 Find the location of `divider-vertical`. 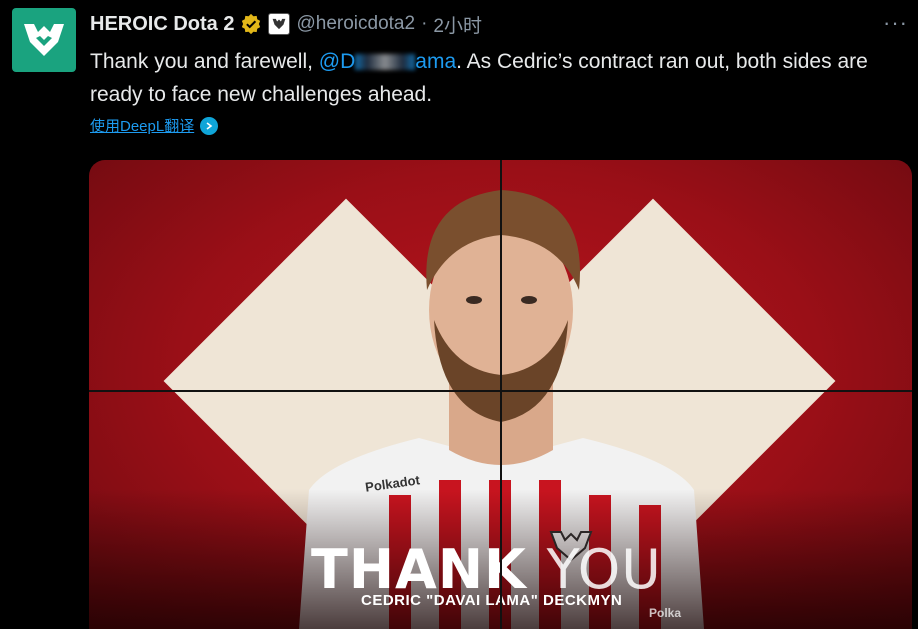

divider-vertical is located at coordinates (501, 394).